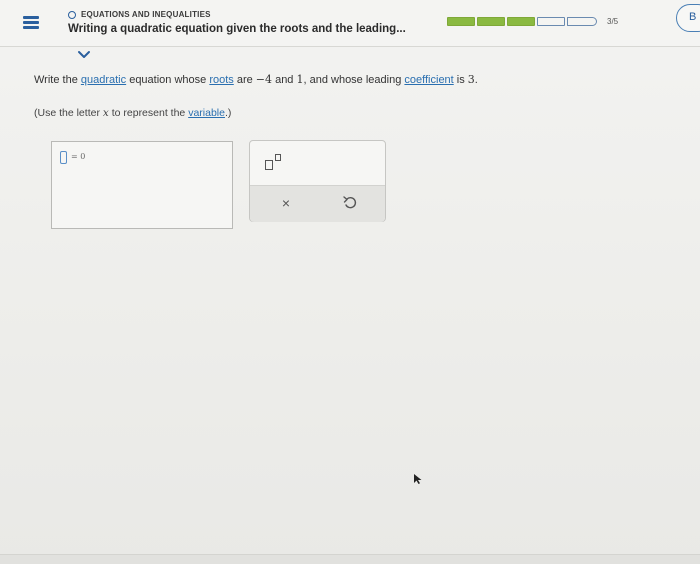  I want to click on mouse-pointer-icon, so click(418, 478).